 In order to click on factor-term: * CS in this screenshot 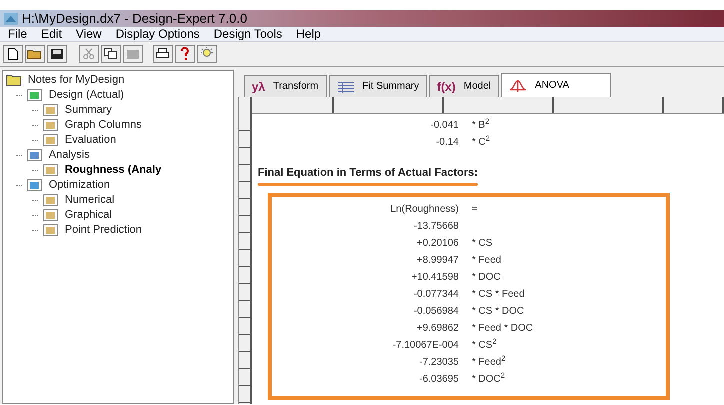, I will do `click(482, 244)`.